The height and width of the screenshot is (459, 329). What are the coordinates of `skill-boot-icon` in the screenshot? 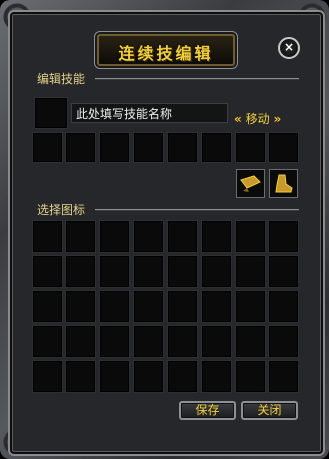 It's located at (283, 183).